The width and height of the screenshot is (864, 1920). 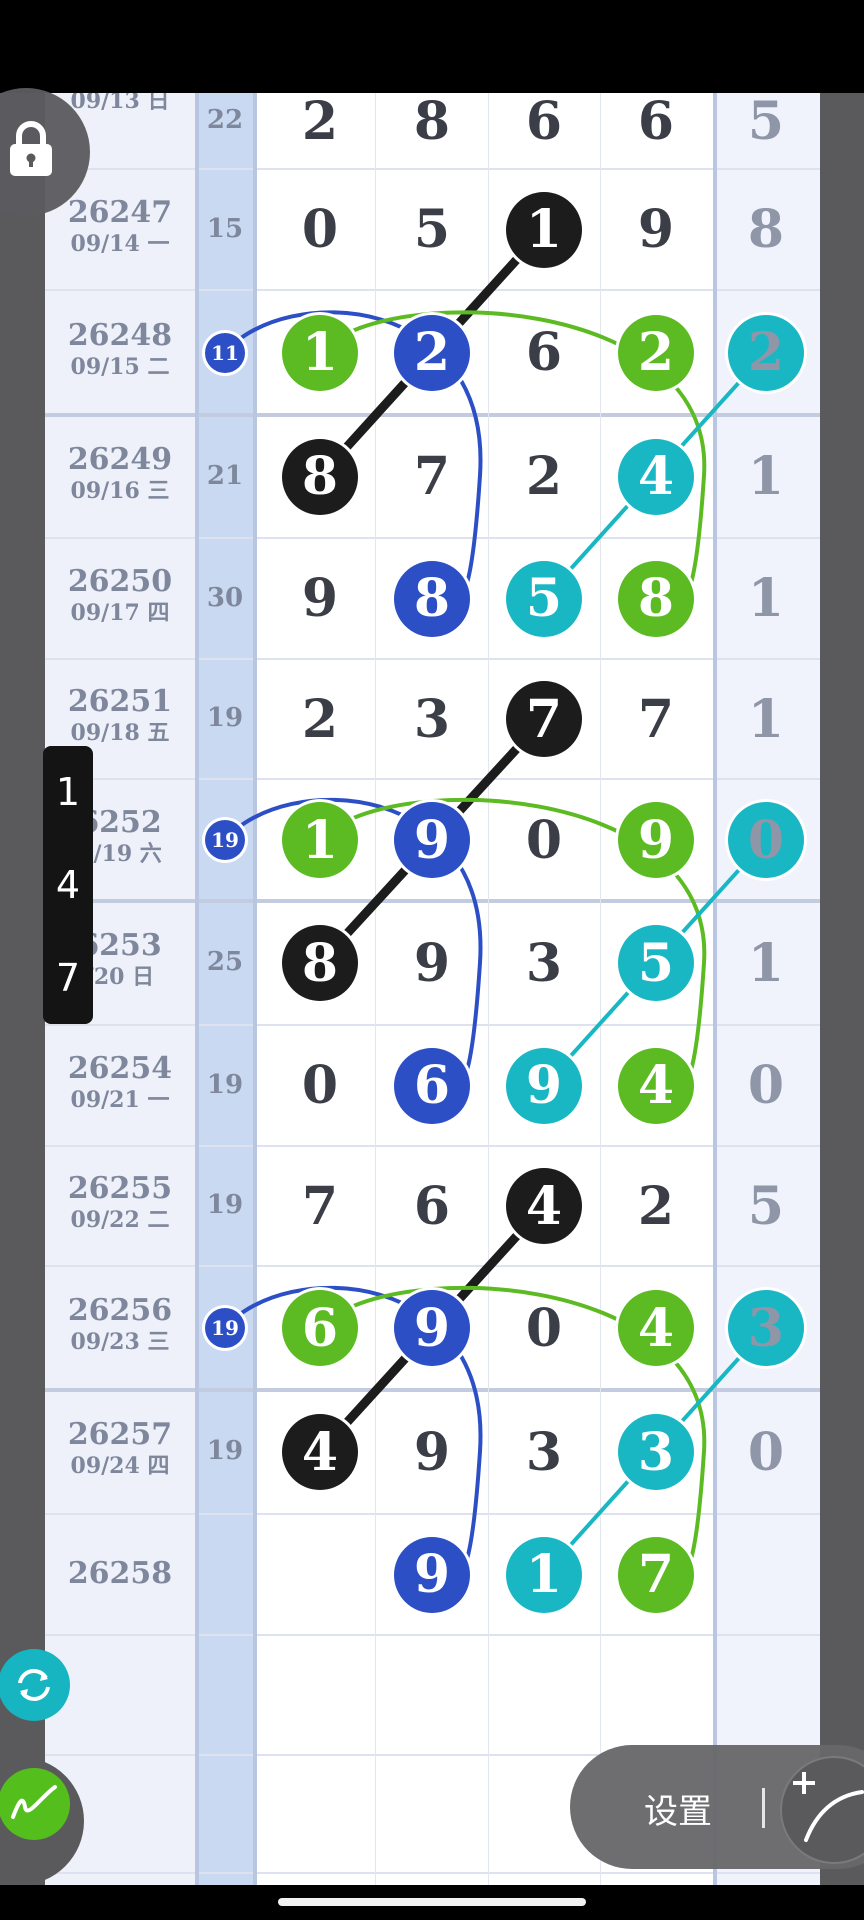 What do you see at coordinates (432, 1085) in the screenshot?
I see `blue-digit-ball: 6` at bounding box center [432, 1085].